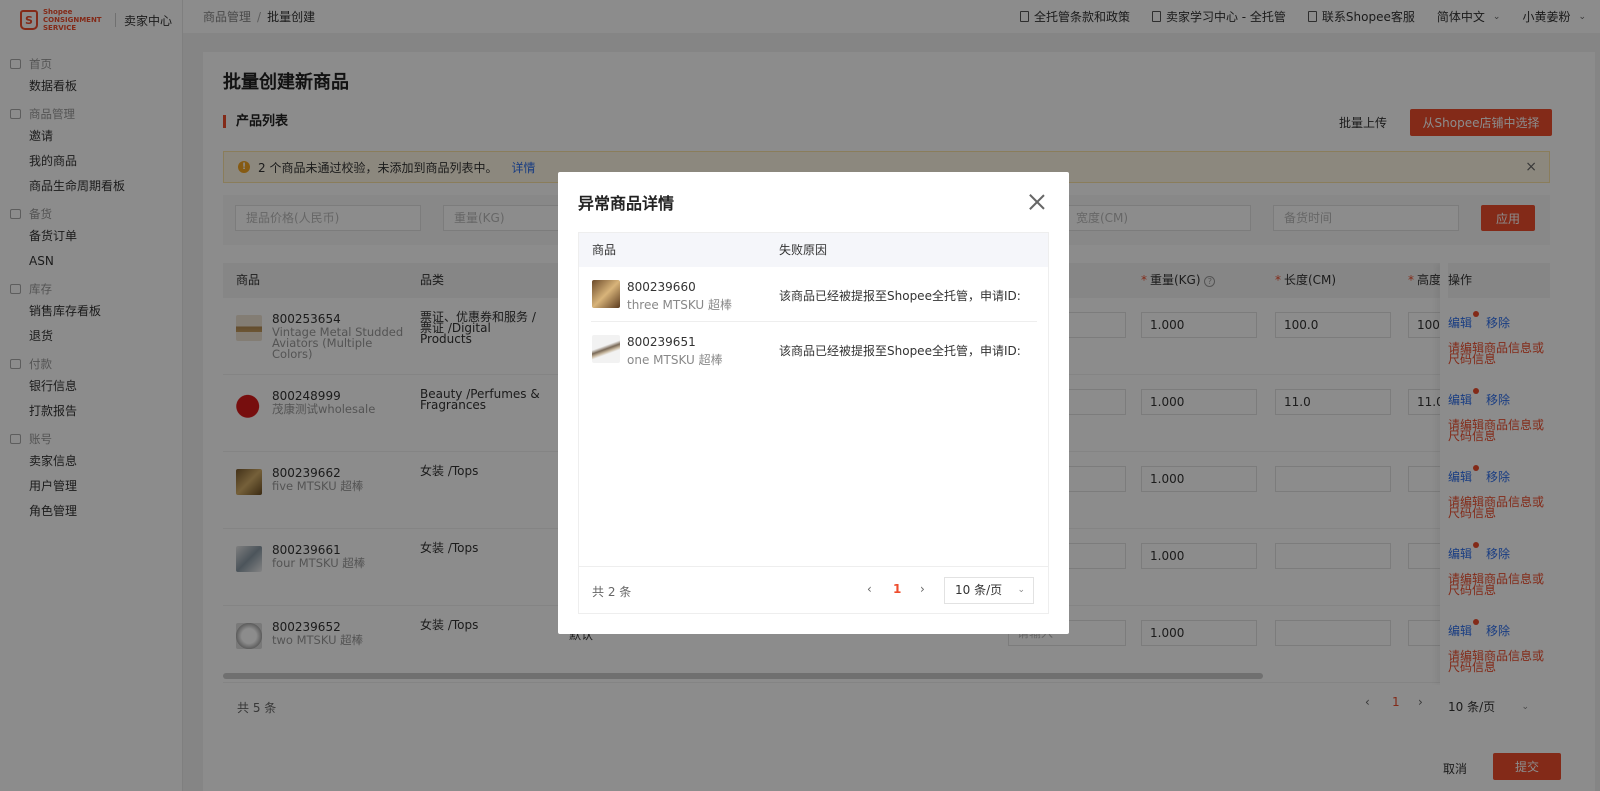 This screenshot has height=791, width=1600. Describe the element at coordinates (680, 305) in the screenshot. I see `product-name: three MTSKU 超棒` at that location.